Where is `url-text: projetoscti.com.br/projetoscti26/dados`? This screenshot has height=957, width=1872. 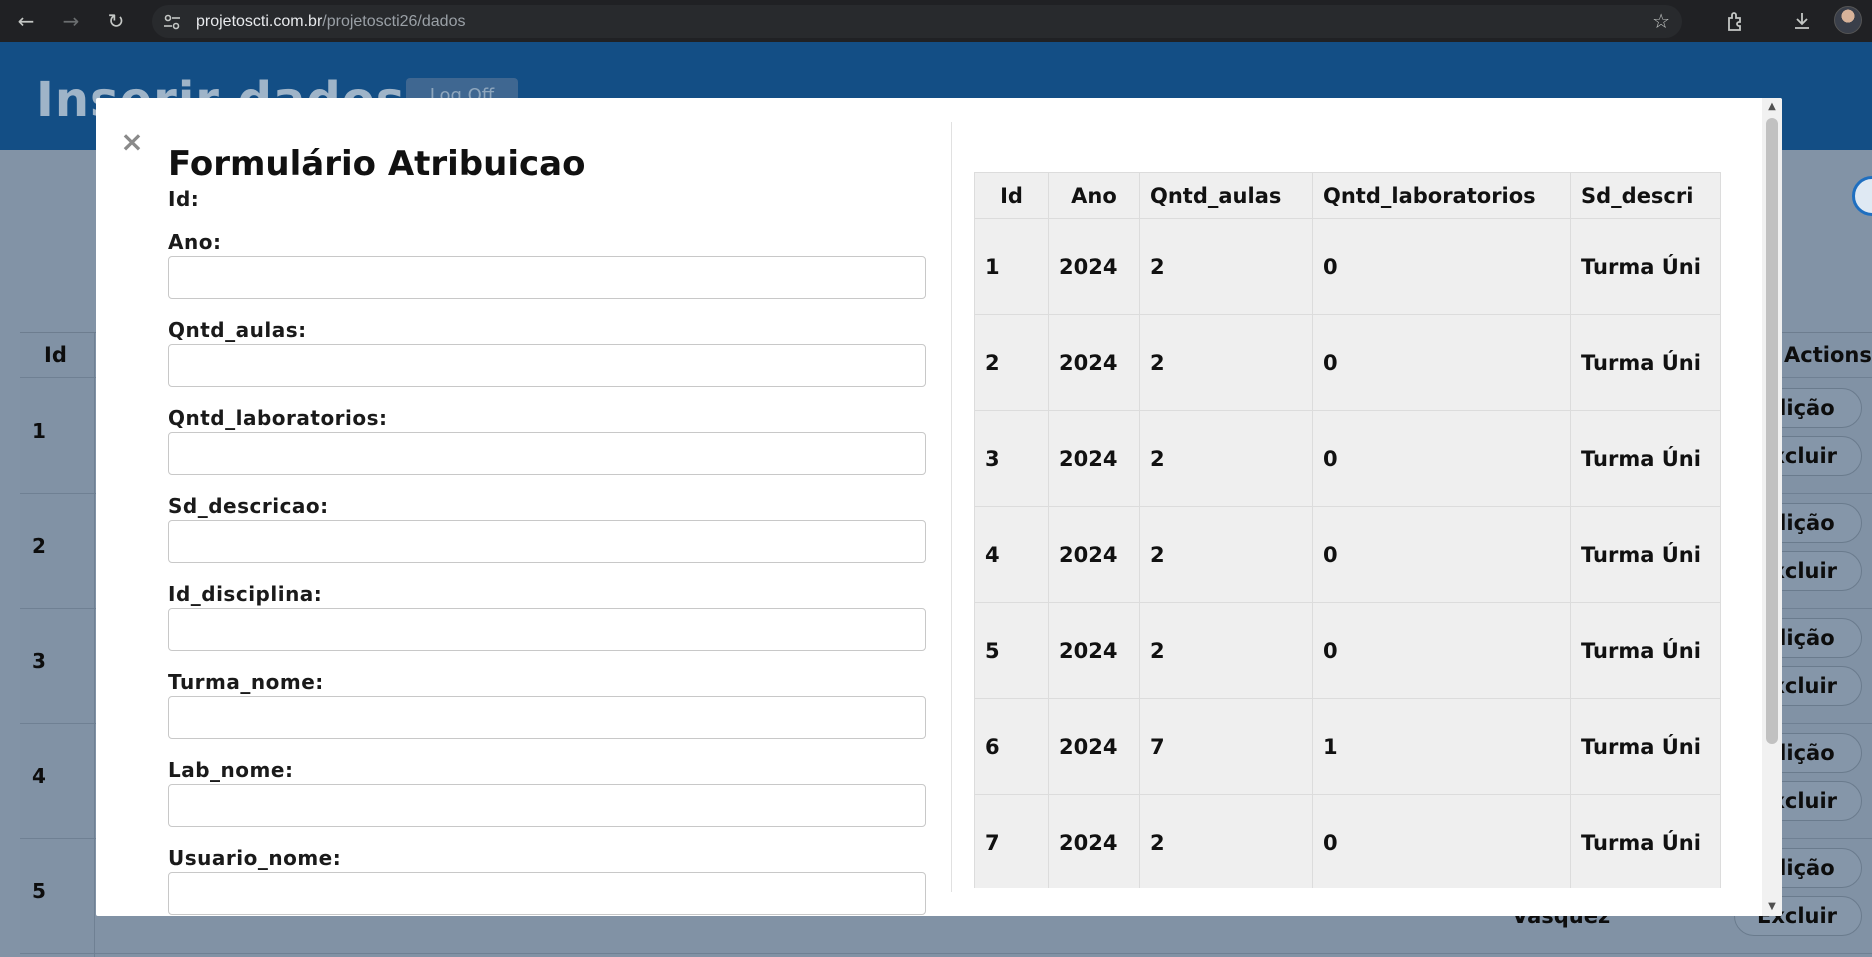 url-text: projetoscti.com.br/projetoscti26/dados is located at coordinates (330, 21).